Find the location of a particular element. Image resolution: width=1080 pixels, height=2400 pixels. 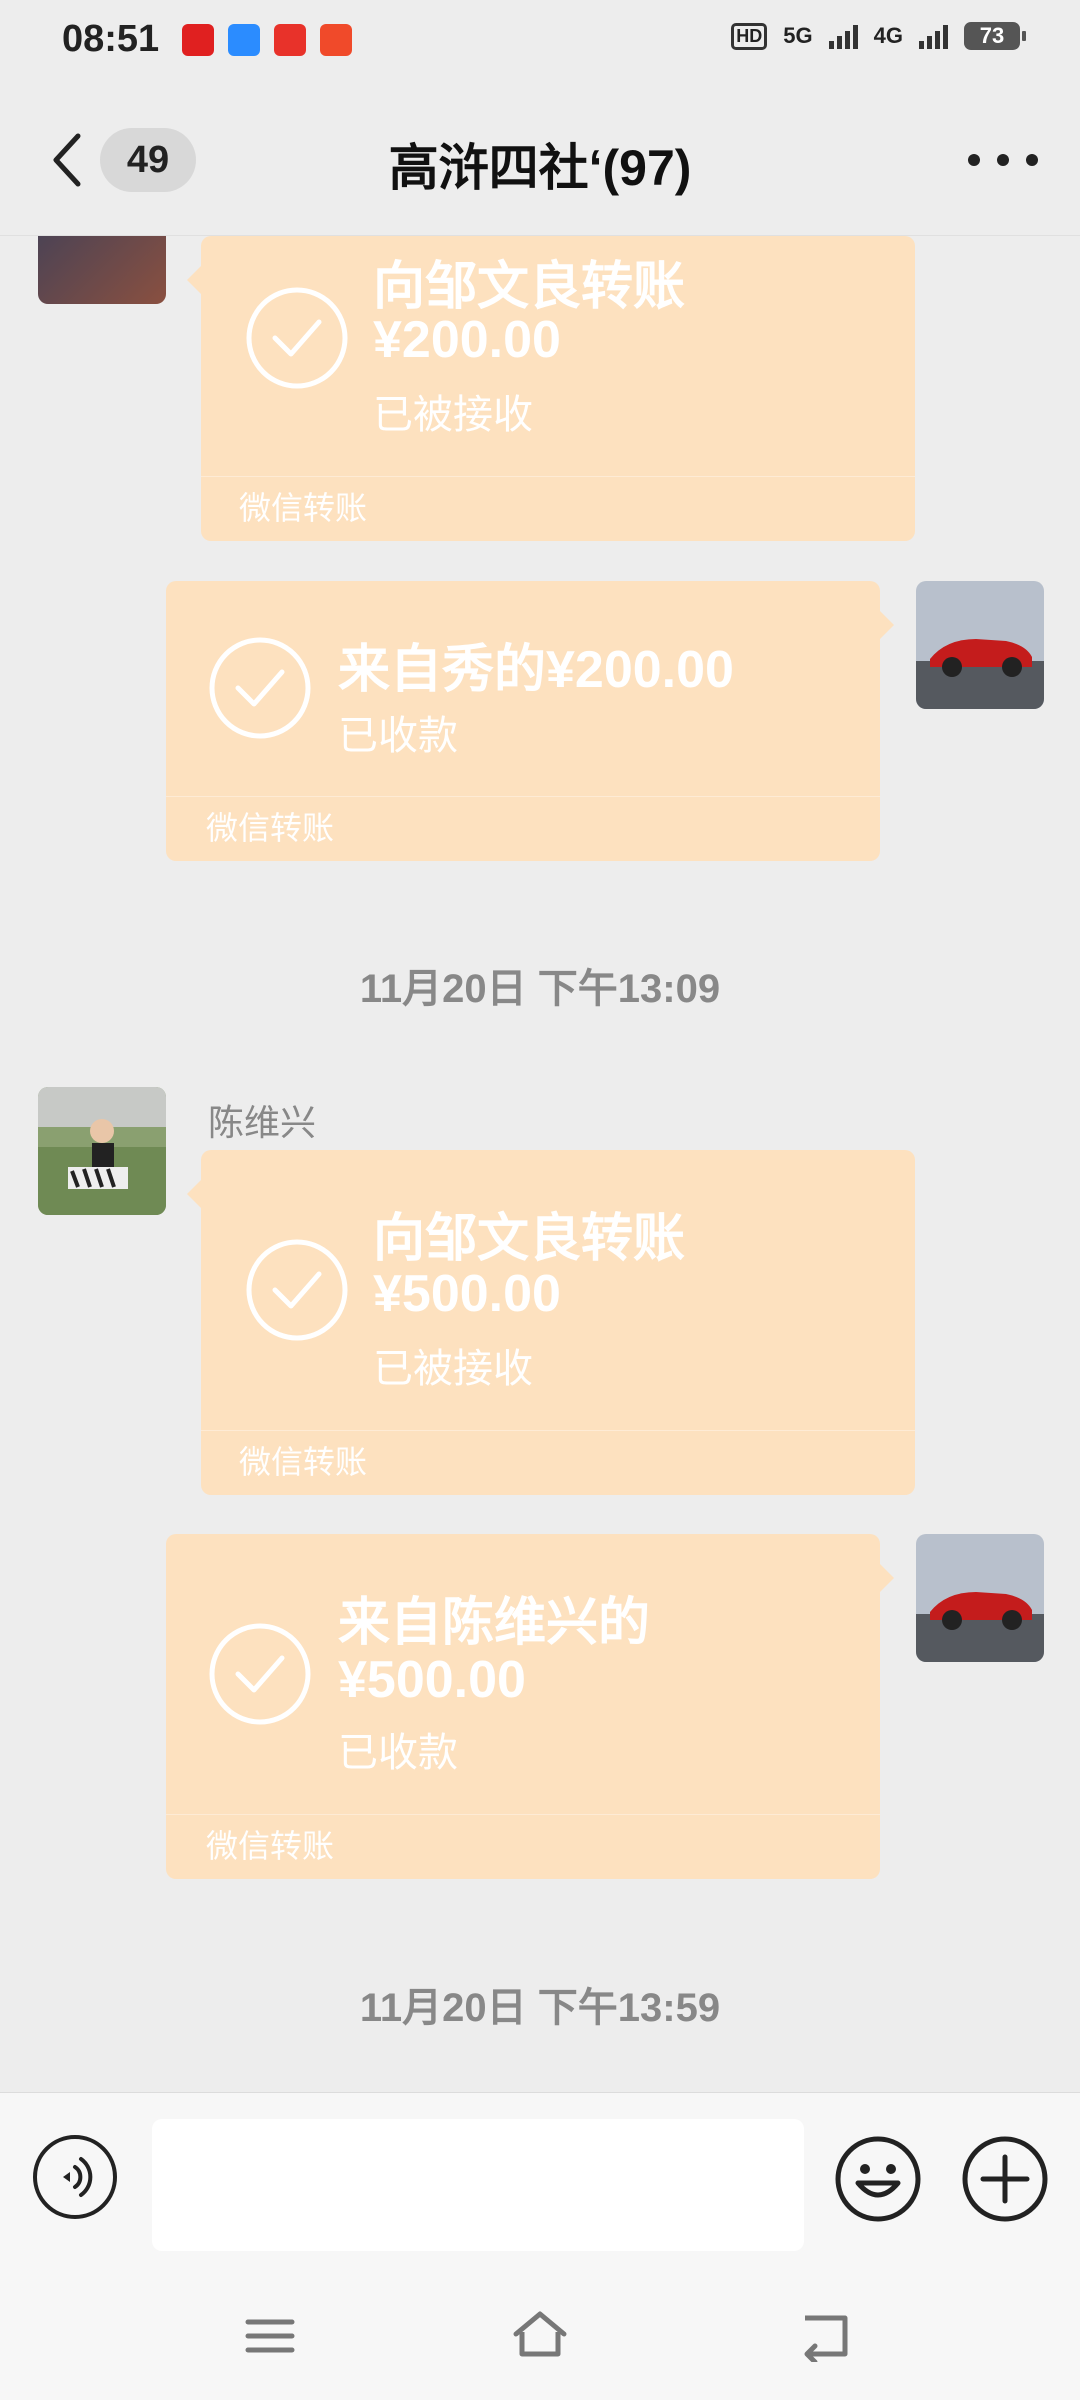

transfer-bubble: 向邹文良转账 ¥500.00 已被接收 微信转账 is located at coordinates (551, 1322).